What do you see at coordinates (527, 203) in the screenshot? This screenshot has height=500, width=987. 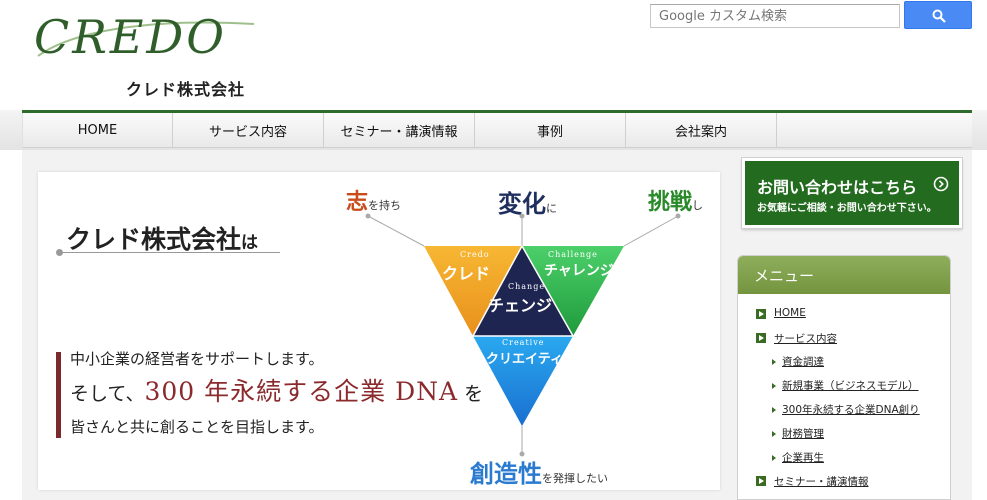 I see `keyword-henka: 変化に` at bounding box center [527, 203].